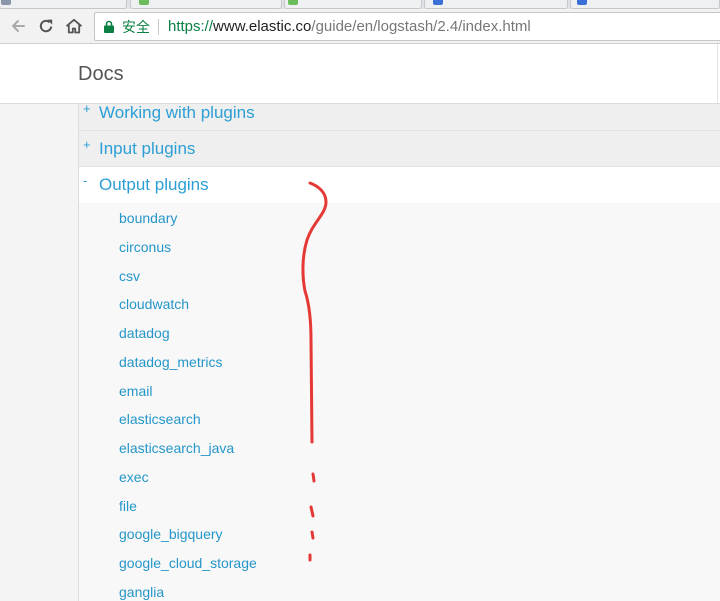 This screenshot has height=601, width=720. Describe the element at coordinates (87, 144) in the screenshot. I see `expand-toggle: +` at that location.